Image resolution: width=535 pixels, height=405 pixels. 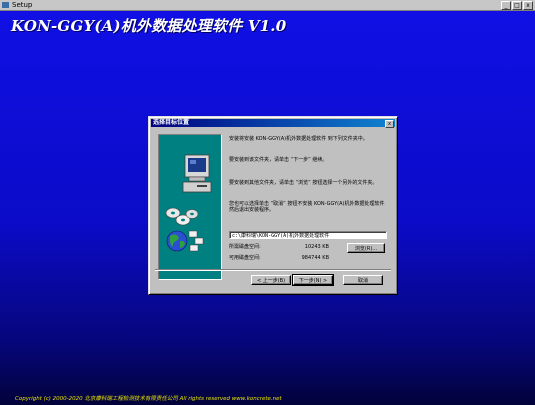 What do you see at coordinates (298, 139) in the screenshot?
I see `intro-text: 安装将安装 KON-GGY(A)机外数据处理软件 到下列文件夹中。` at bounding box center [298, 139].